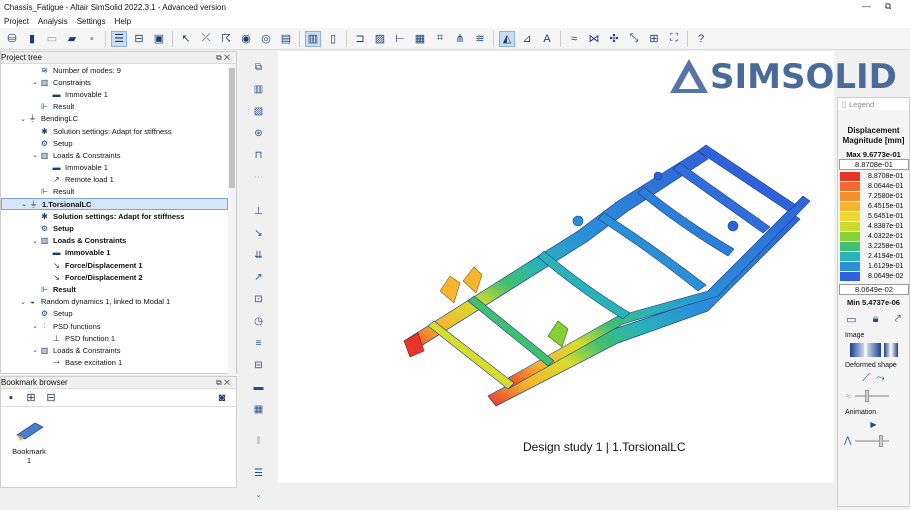 Image resolution: width=910 pixels, height=510 pixels. I want to click on deform-scale-icon: ⟋, so click(866, 378).